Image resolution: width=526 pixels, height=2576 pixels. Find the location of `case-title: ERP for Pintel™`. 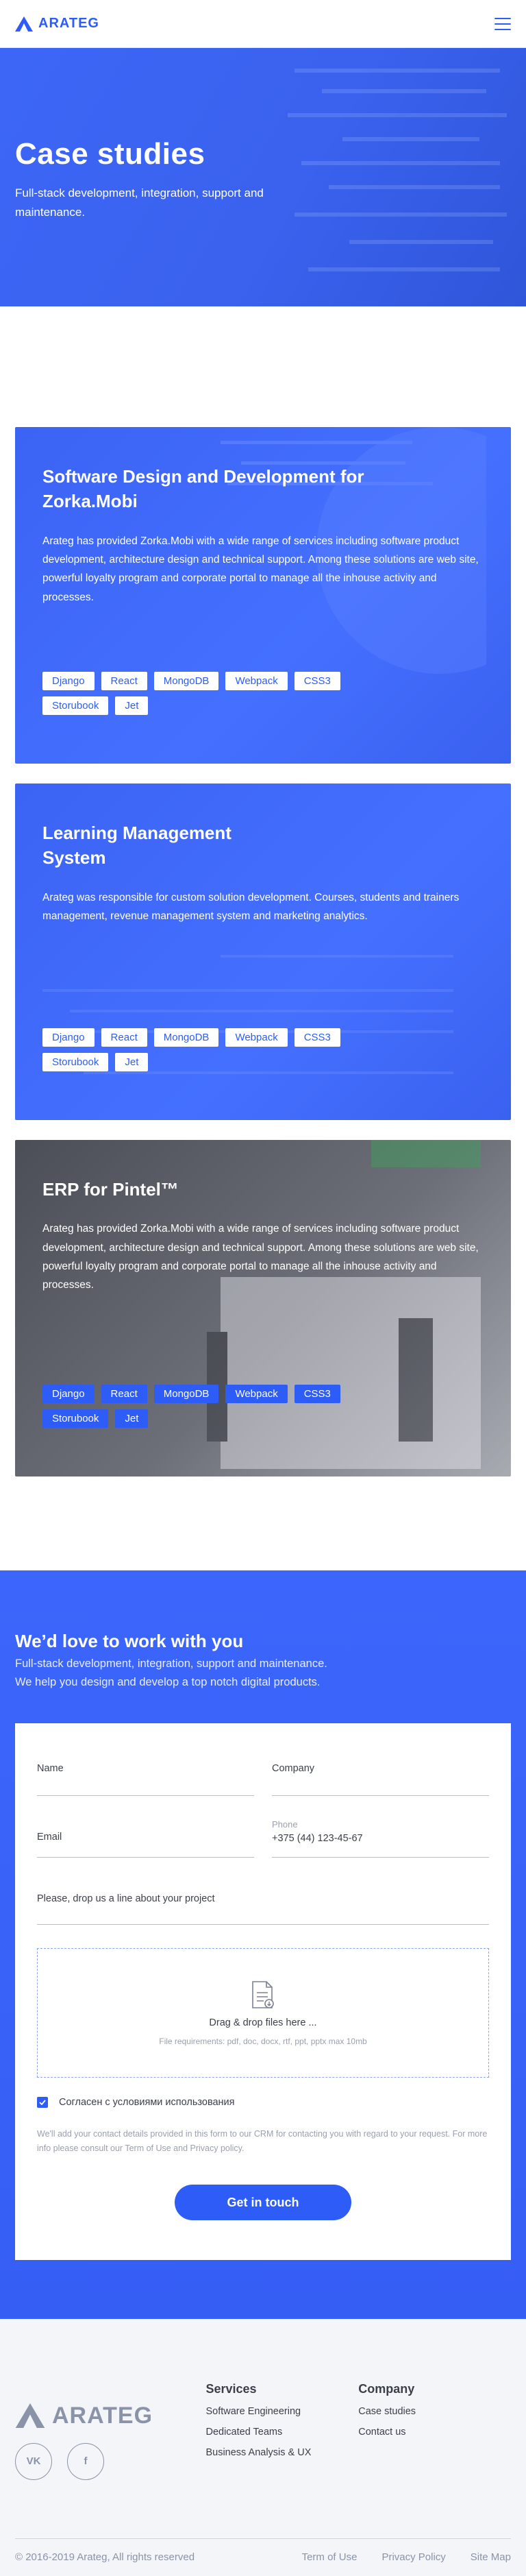

case-title: ERP for Pintel™ is located at coordinates (111, 1189).